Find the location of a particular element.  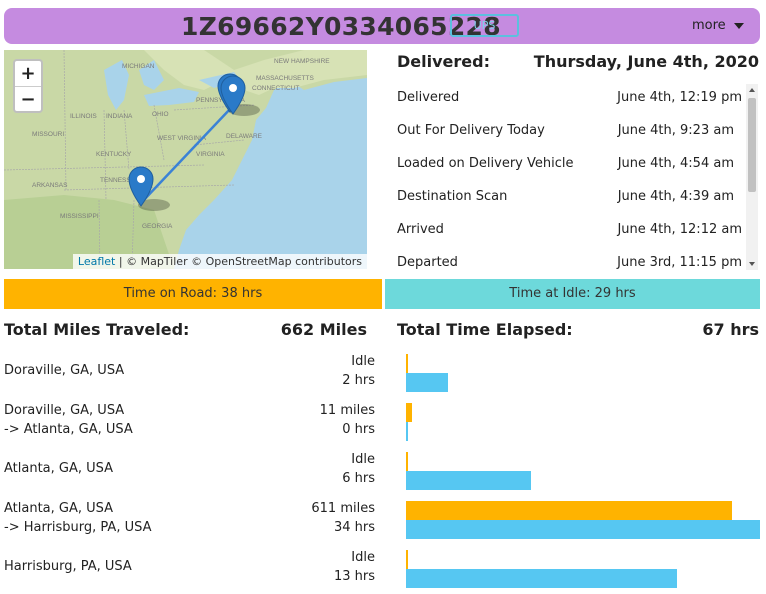

scroll-down-icon is located at coordinates (752, 264).